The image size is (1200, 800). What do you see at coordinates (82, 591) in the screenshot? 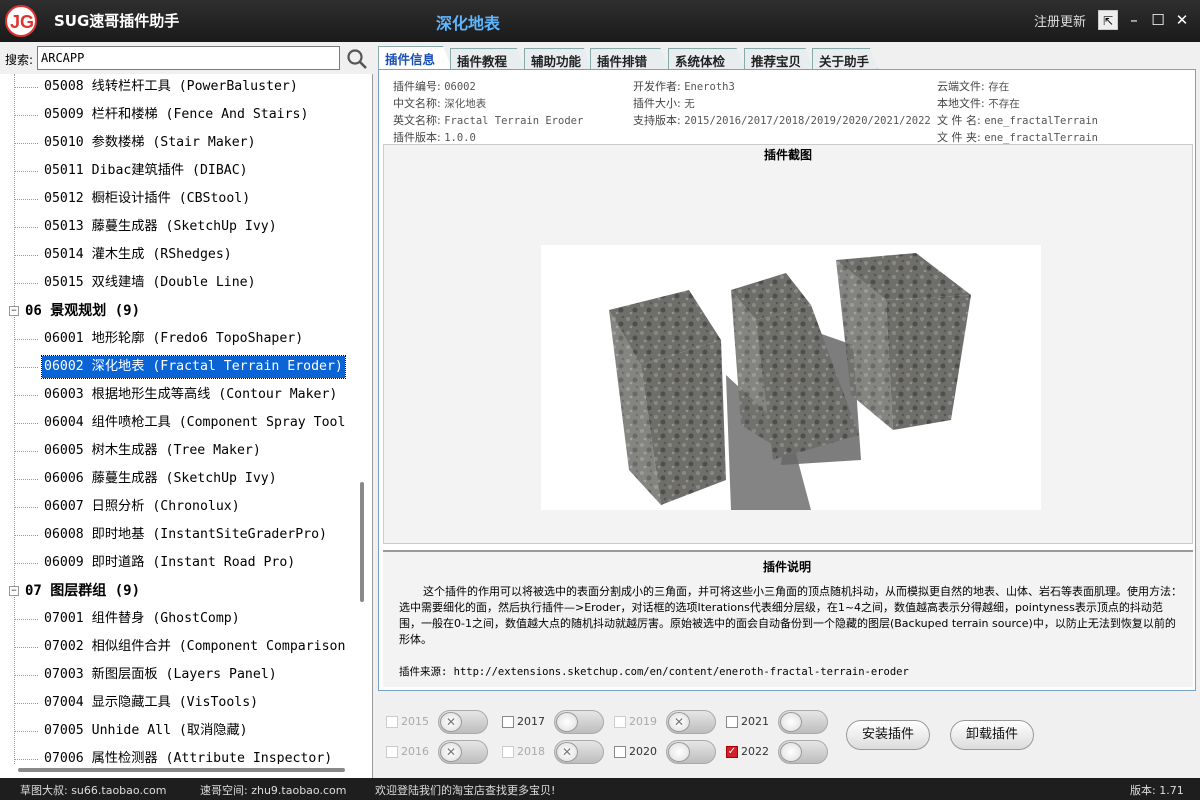
I see `tree-category: 07 图层群组 (9)` at bounding box center [82, 591].